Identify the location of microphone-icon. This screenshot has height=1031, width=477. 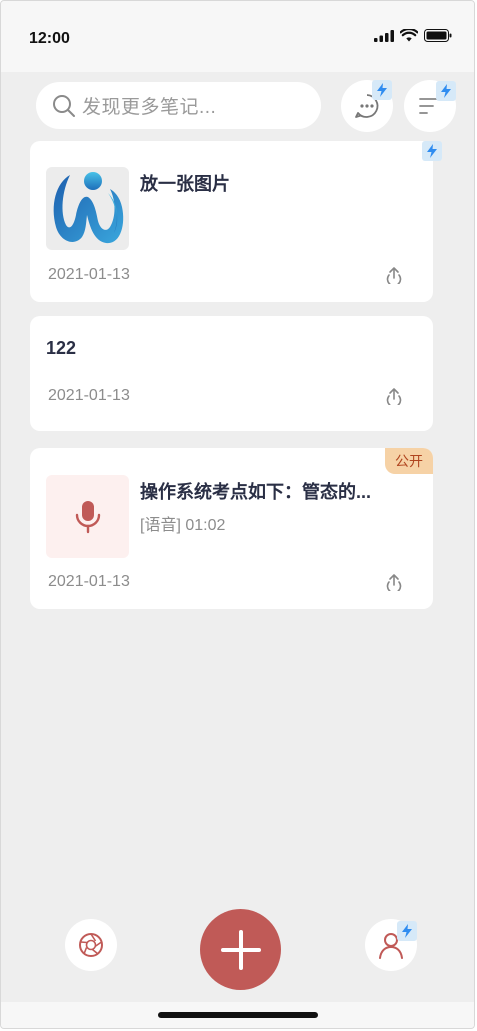
(87, 516).